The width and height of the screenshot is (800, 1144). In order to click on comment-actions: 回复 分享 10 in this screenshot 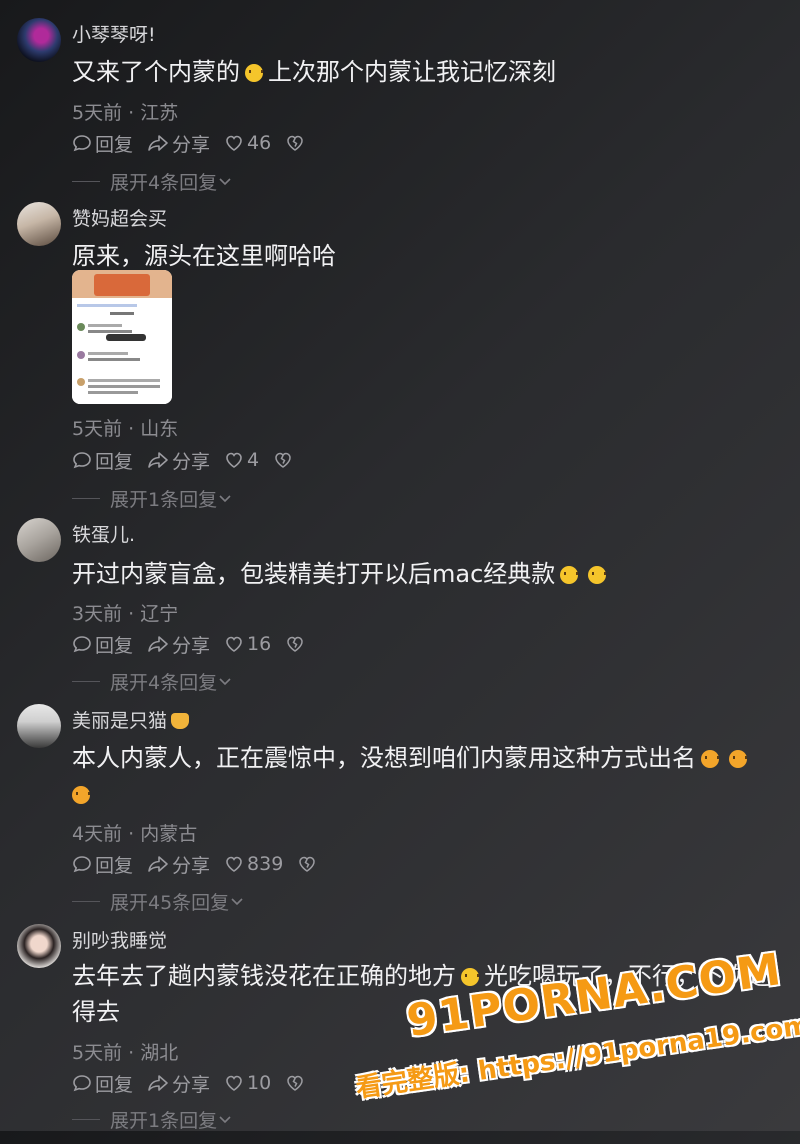, I will do `click(197, 1083)`.